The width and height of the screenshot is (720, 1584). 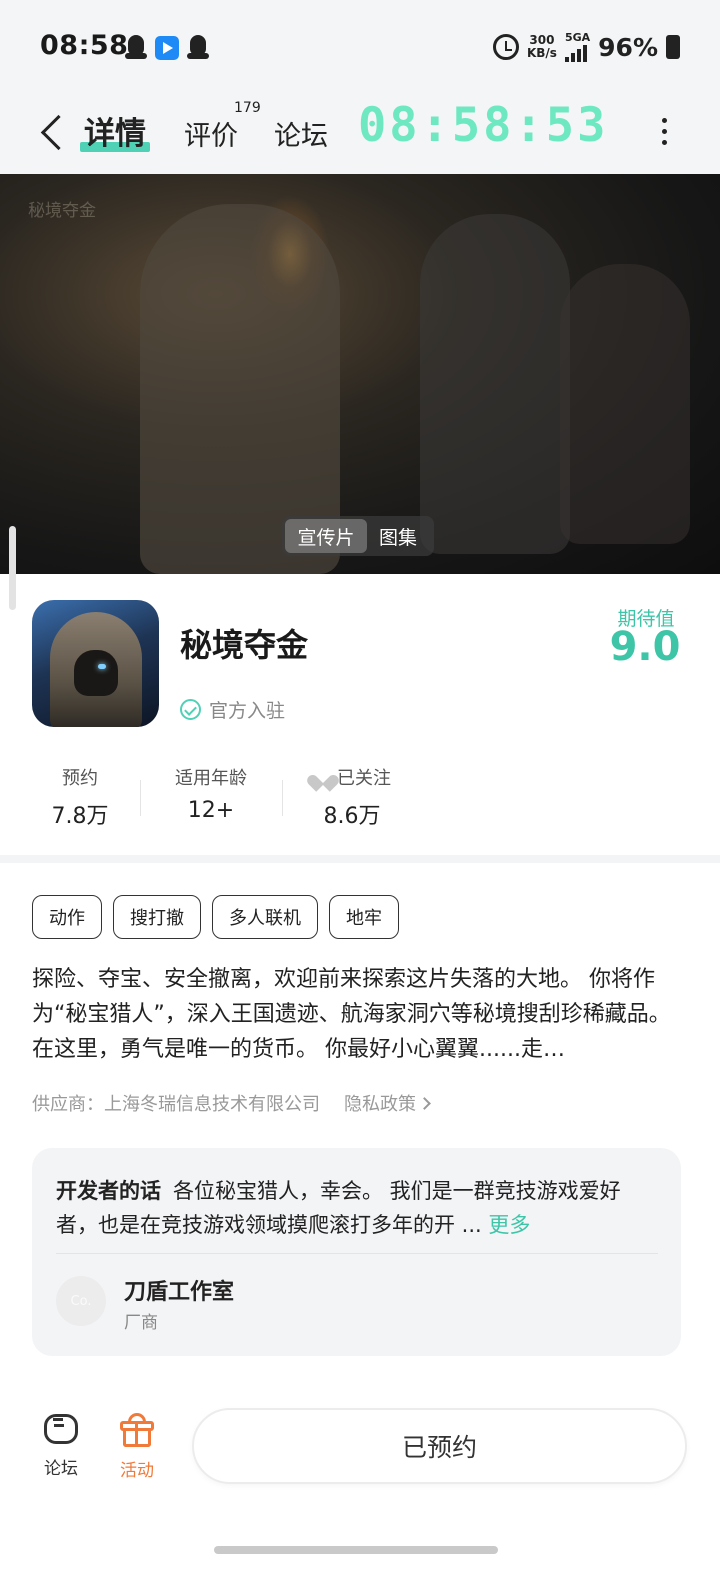 I want to click on heart-icon, so click(x=323, y=777).